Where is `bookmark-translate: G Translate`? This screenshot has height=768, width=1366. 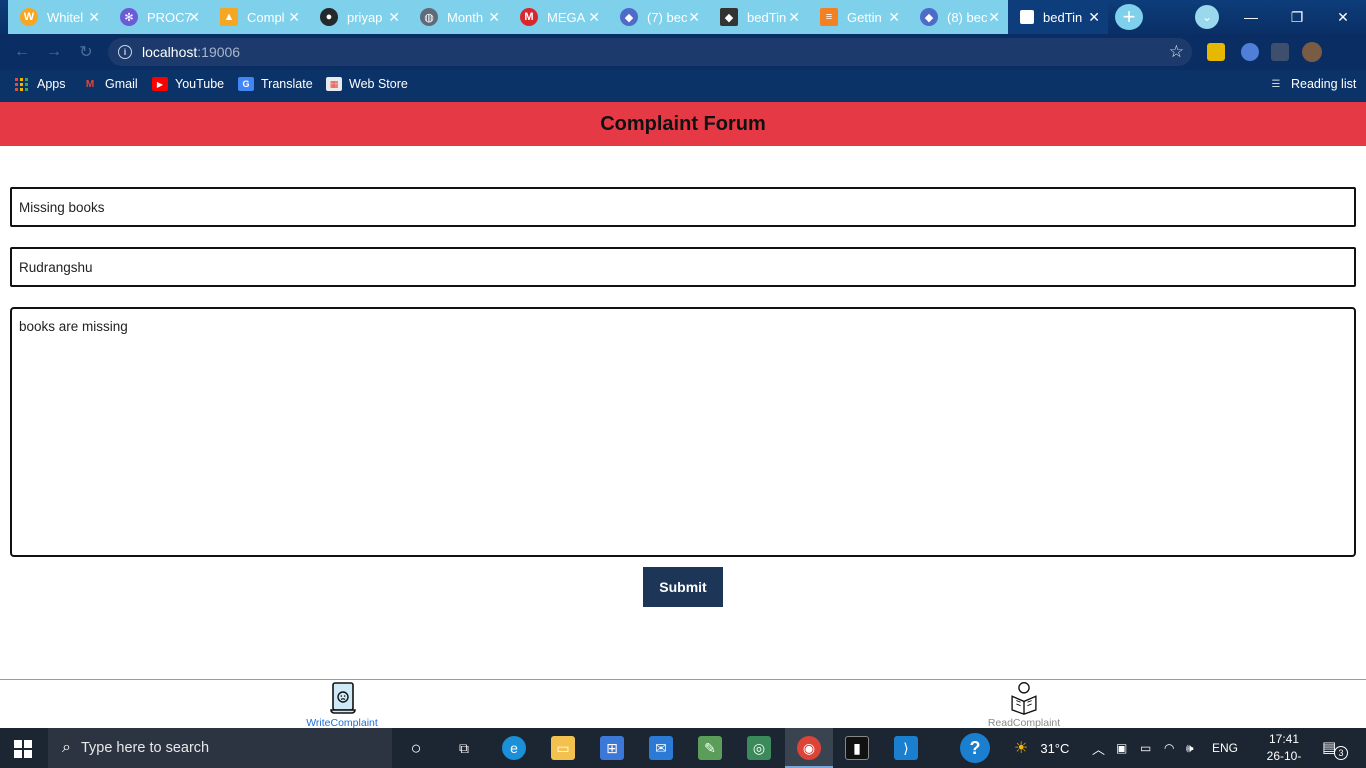
bookmark-translate: G Translate is located at coordinates (275, 84).